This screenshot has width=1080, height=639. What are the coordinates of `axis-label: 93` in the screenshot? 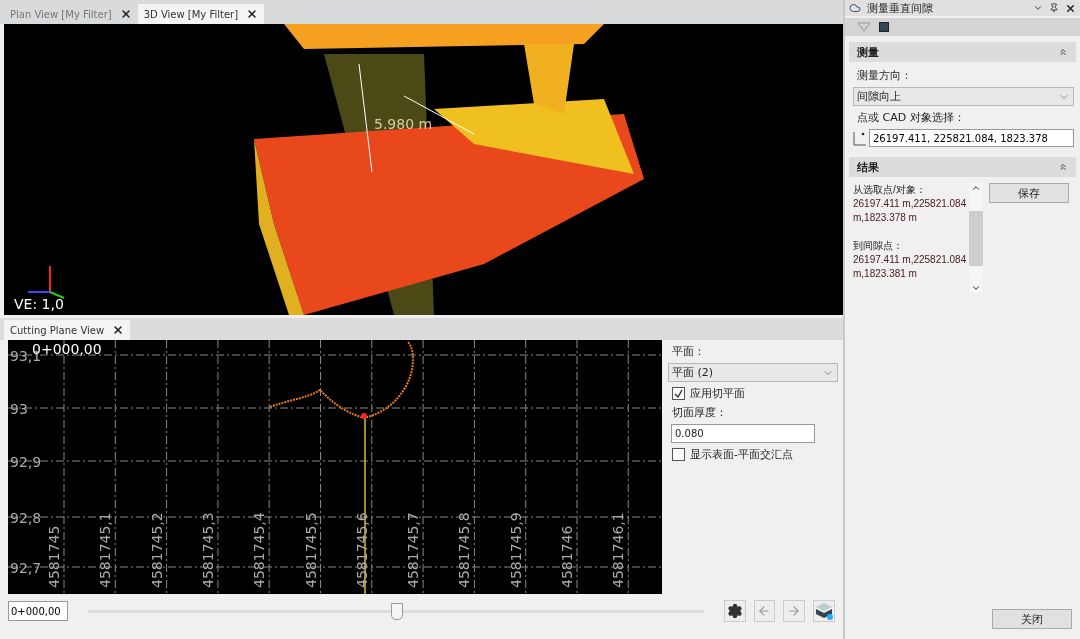 It's located at (19, 409).